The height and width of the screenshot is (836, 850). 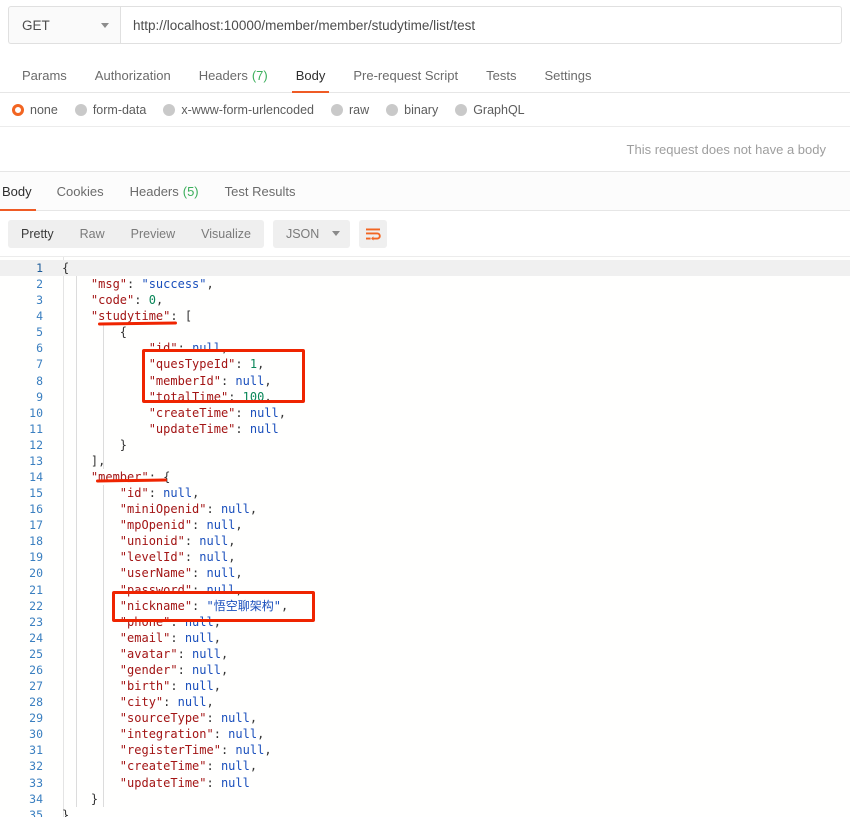 I want to click on code-line-text: "memberId": null,, so click(x=451, y=381).